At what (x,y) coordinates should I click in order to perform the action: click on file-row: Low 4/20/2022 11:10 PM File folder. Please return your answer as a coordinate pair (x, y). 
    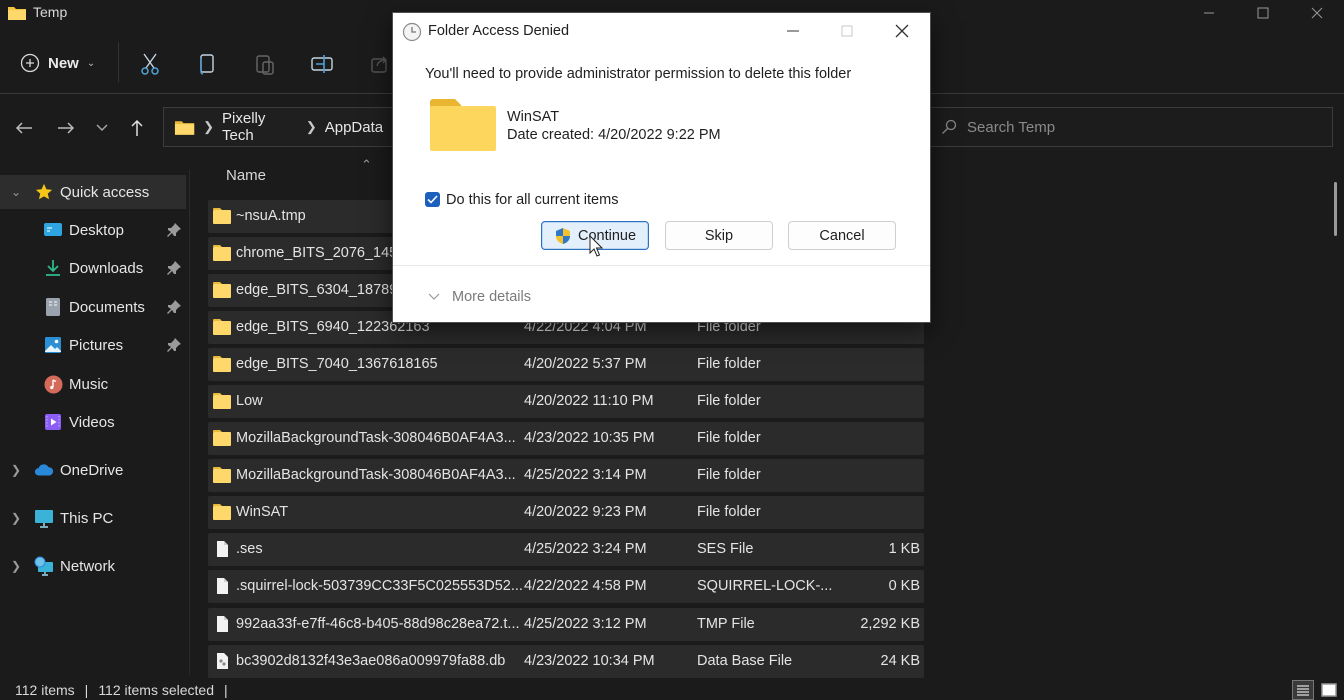
    Looking at the image, I should click on (566, 401).